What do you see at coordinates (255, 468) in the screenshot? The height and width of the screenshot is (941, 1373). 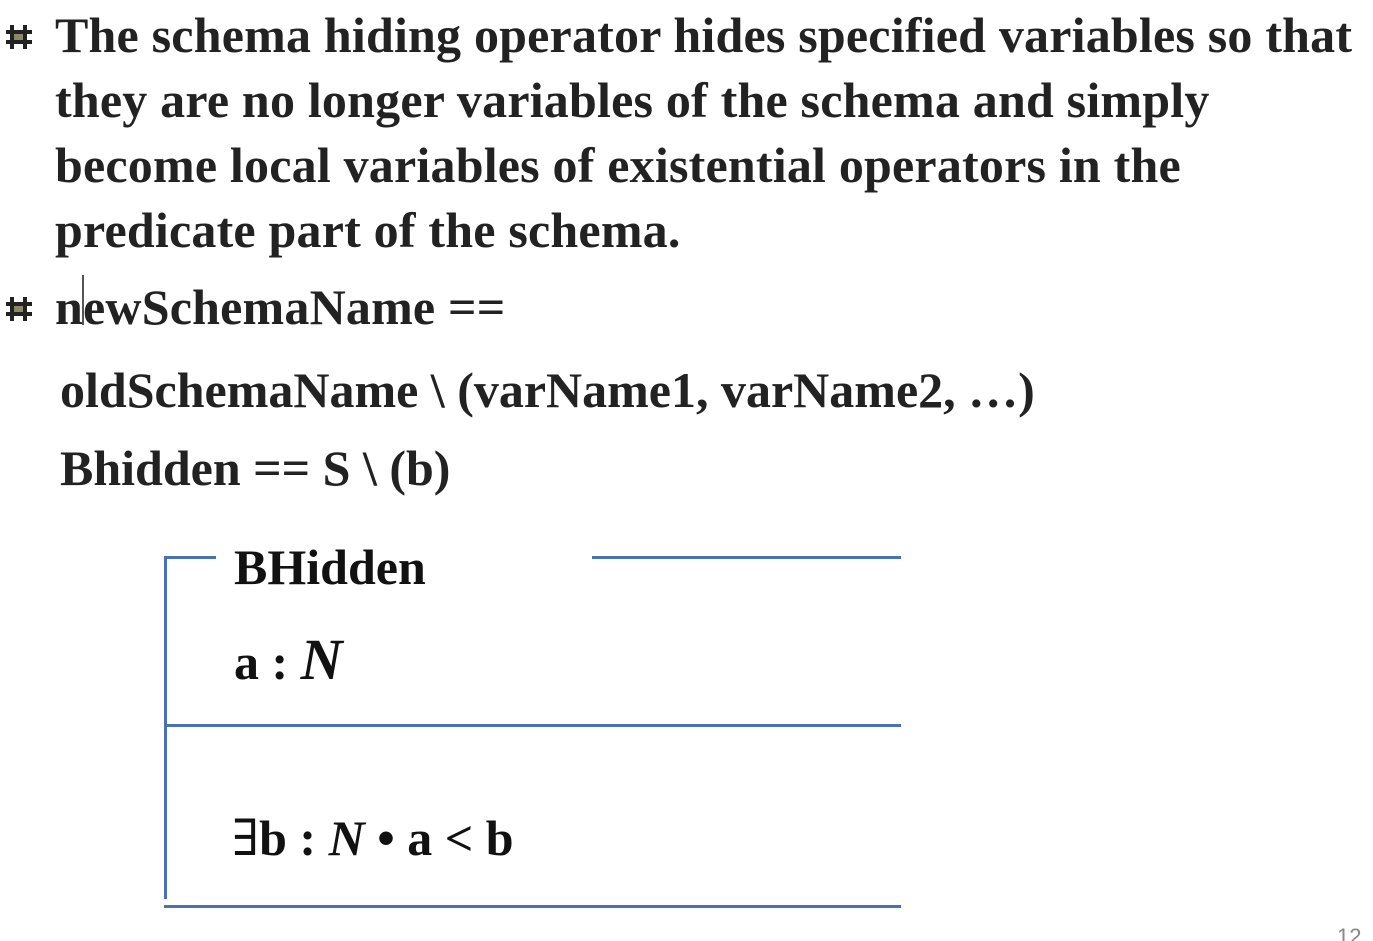 I see `bhidden-definition-line: Bhidden == S \ (b)` at bounding box center [255, 468].